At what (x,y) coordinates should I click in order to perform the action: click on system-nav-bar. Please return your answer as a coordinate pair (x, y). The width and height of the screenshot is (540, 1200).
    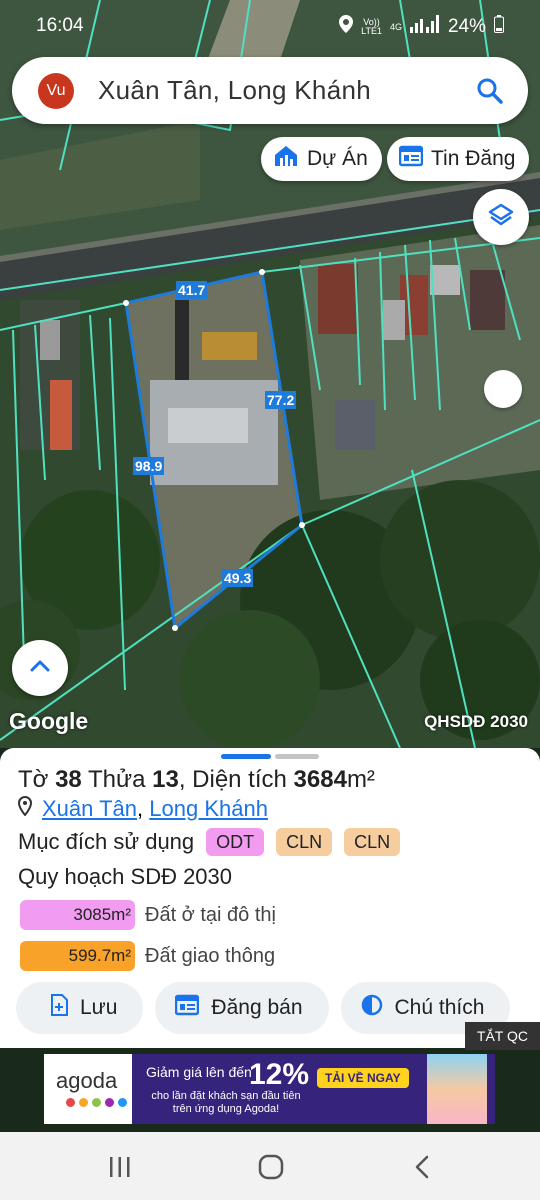
    Looking at the image, I should click on (270, 1166).